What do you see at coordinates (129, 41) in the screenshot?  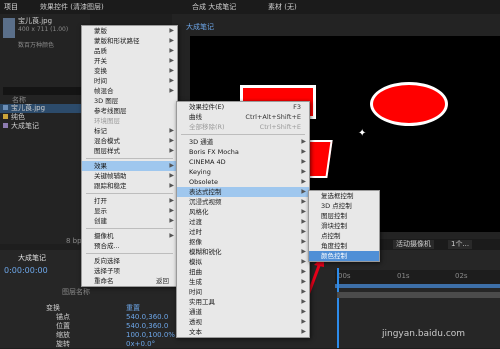 I see `menu-item-mask-shape-path: 蒙版和形状路径 ▶` at bounding box center [129, 41].